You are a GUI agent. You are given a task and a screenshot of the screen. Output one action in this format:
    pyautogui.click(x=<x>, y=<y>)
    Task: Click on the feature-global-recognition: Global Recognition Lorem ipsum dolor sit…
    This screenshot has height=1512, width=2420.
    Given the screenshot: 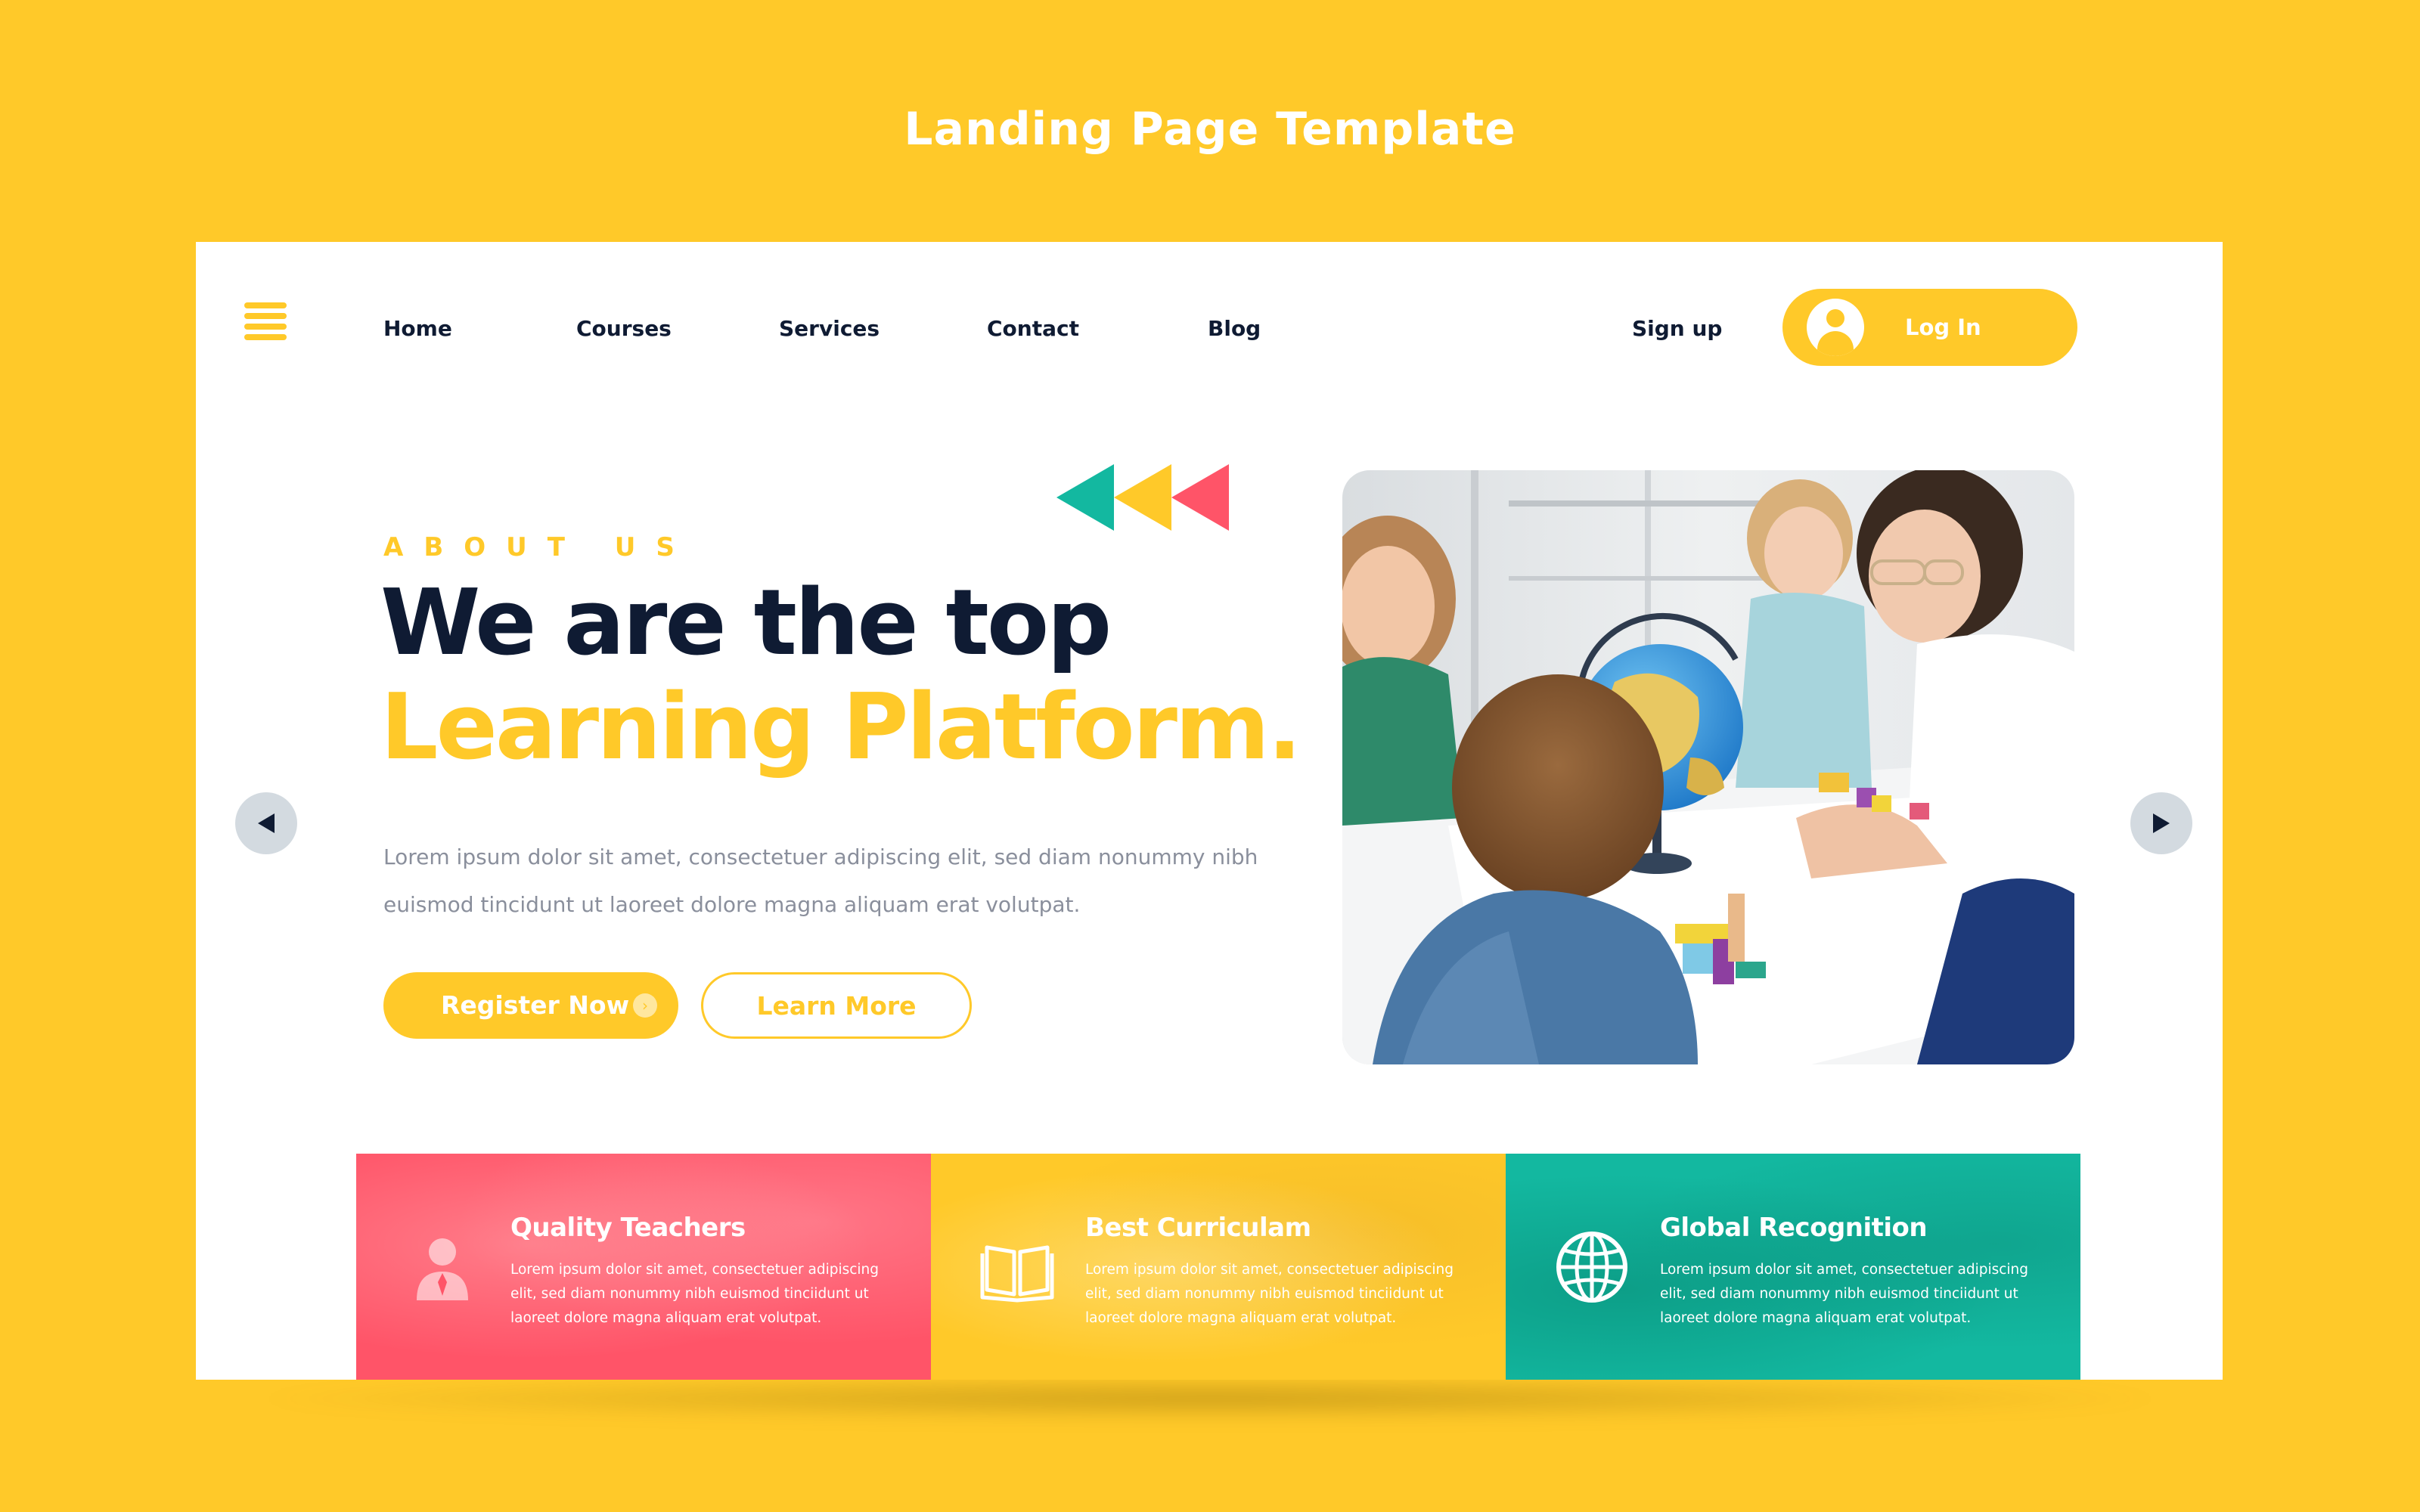 What is the action you would take?
    pyautogui.click(x=1793, y=1267)
    